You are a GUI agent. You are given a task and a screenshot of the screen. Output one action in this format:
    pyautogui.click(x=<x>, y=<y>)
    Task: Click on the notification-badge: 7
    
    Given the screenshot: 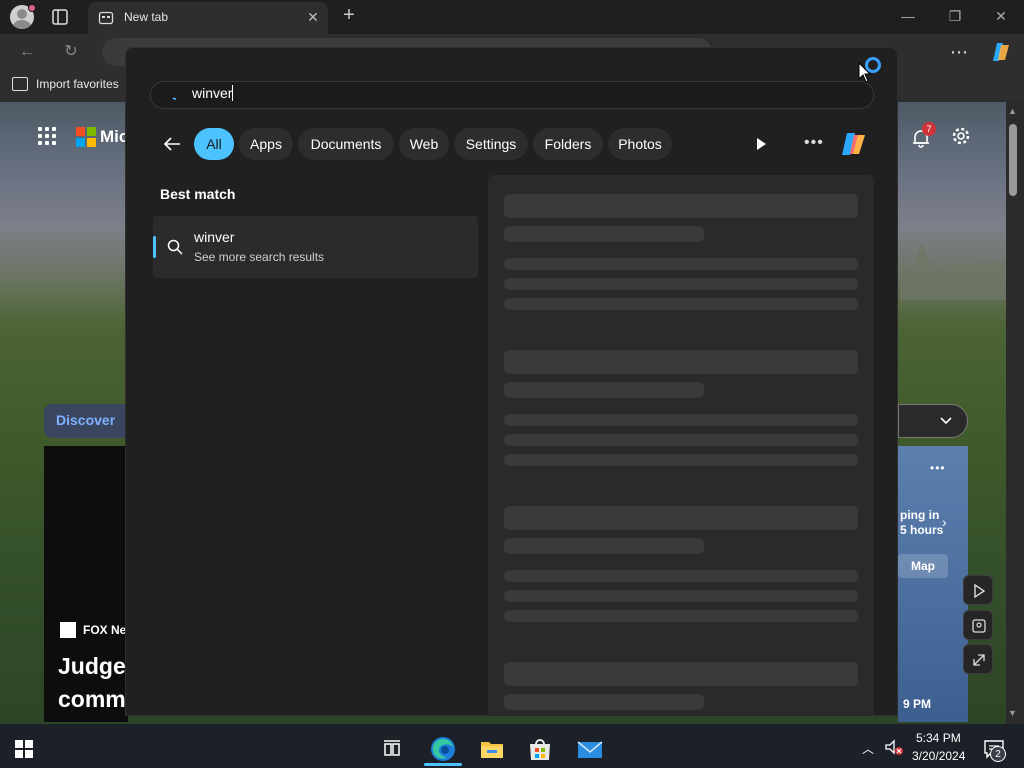 What is the action you would take?
    pyautogui.click(x=929, y=129)
    